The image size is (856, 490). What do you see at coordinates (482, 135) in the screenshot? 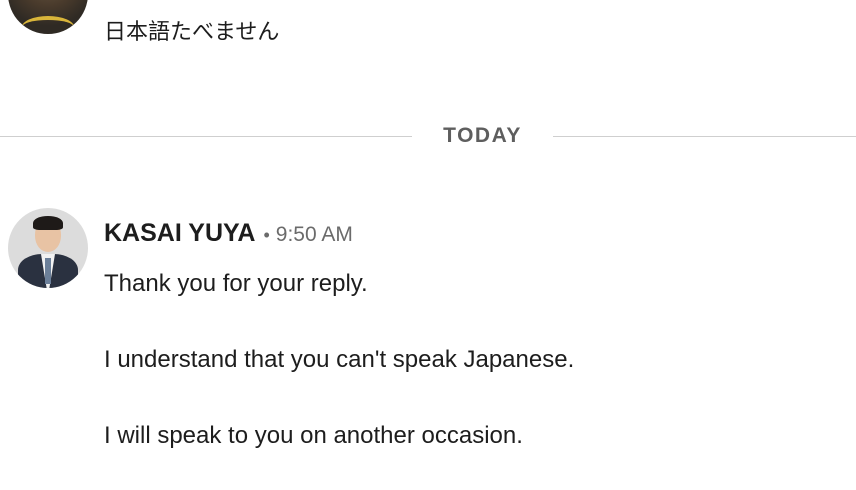
I see `date-divider-label: TODAY` at bounding box center [482, 135].